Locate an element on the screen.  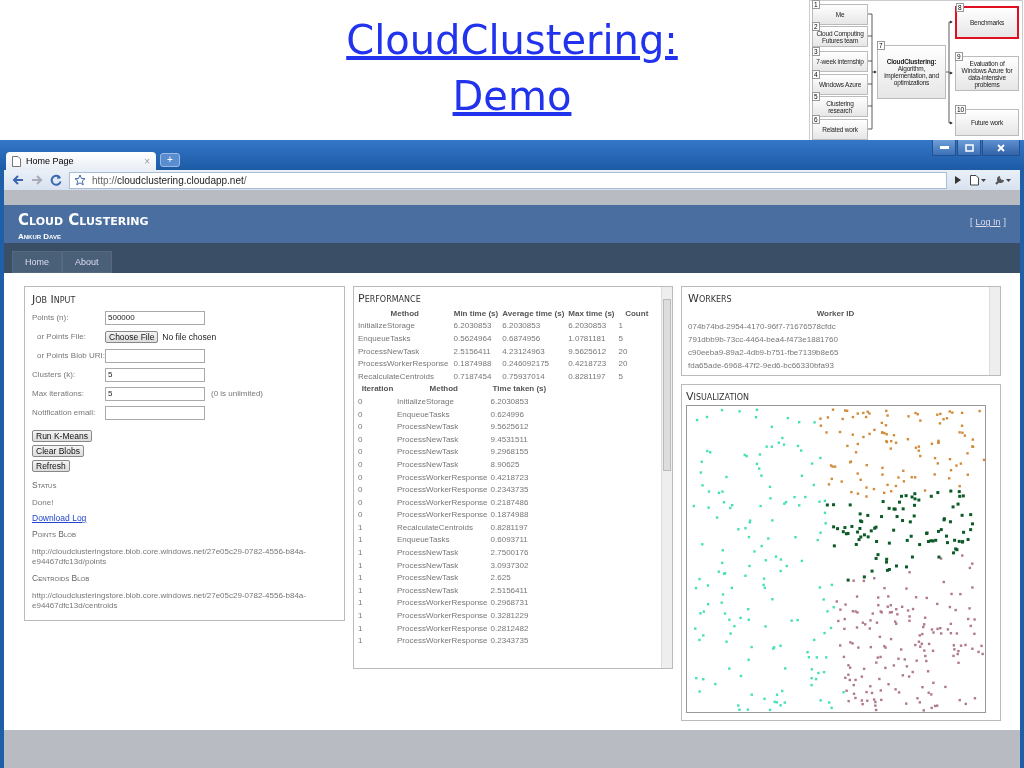
close-icon is located at coordinates (1001, 147).